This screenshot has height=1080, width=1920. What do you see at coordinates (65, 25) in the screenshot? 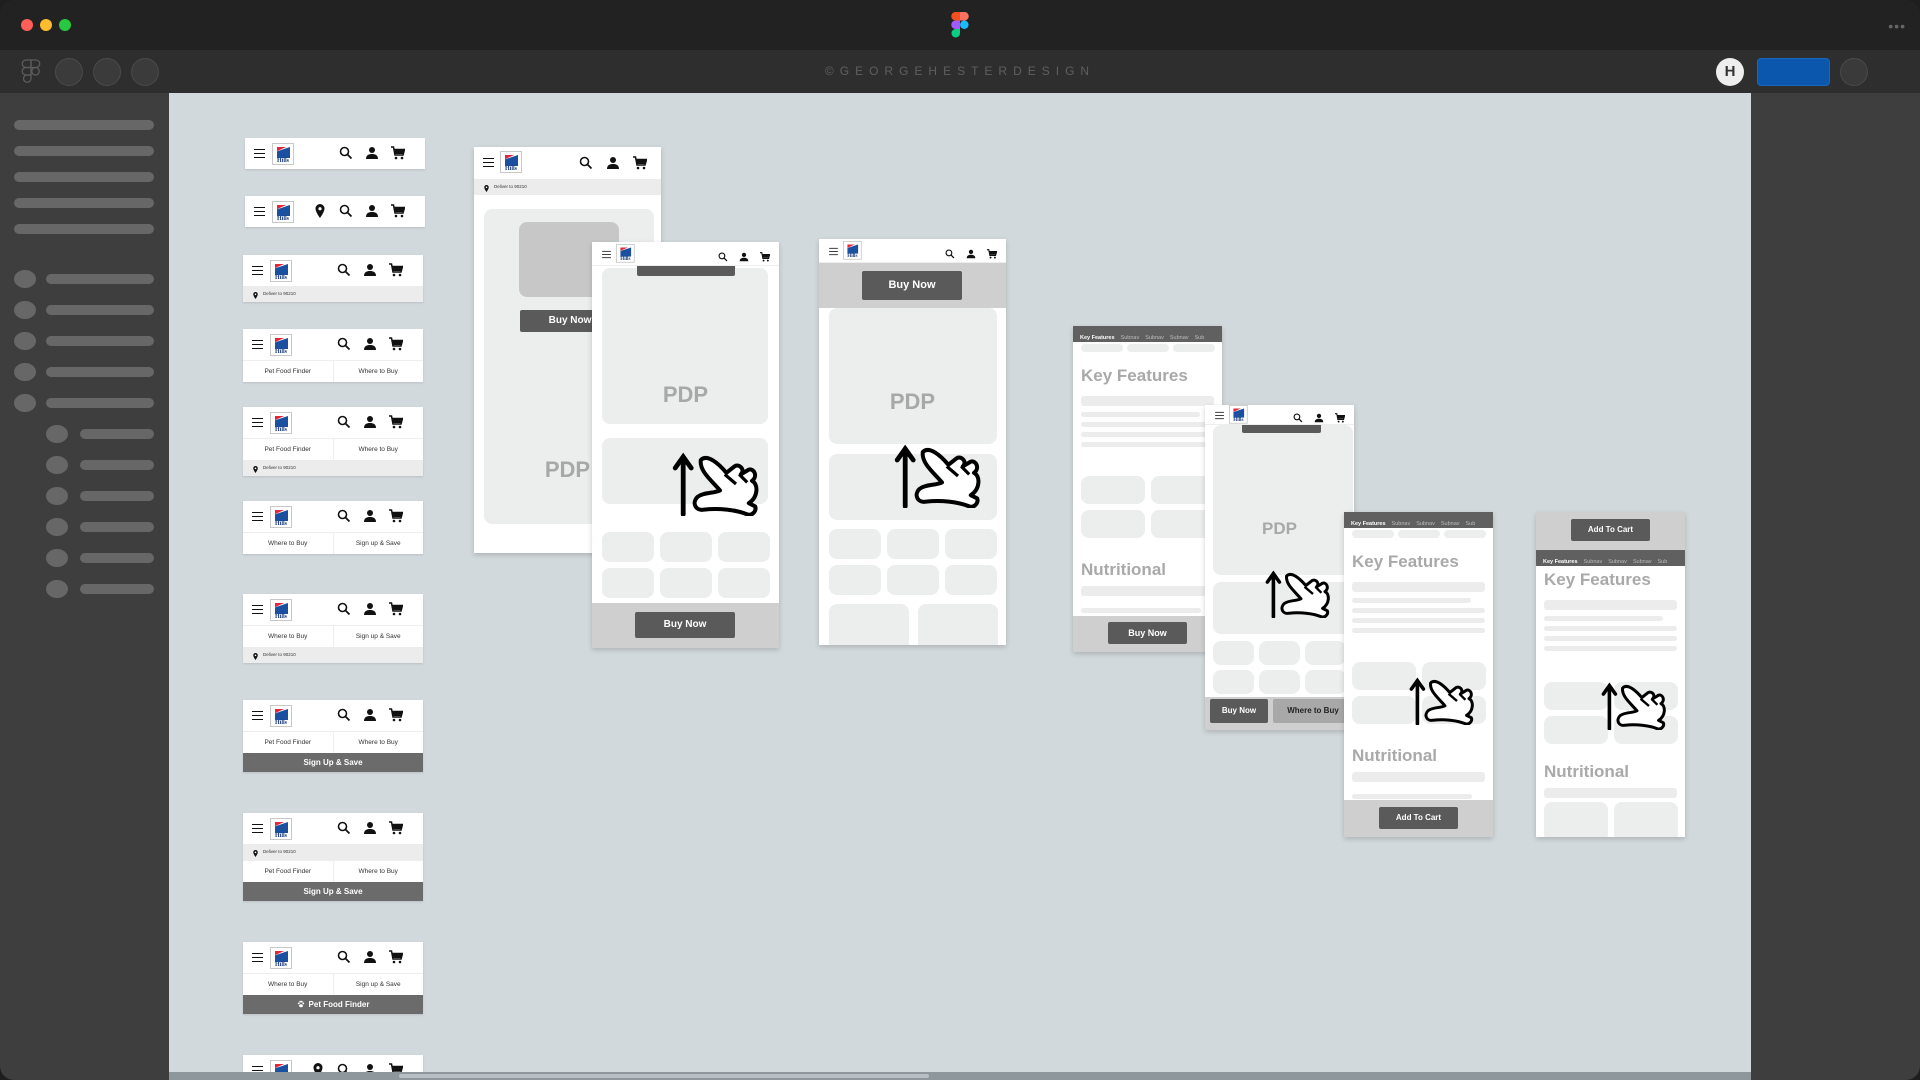
I see `maximize-window-button` at bounding box center [65, 25].